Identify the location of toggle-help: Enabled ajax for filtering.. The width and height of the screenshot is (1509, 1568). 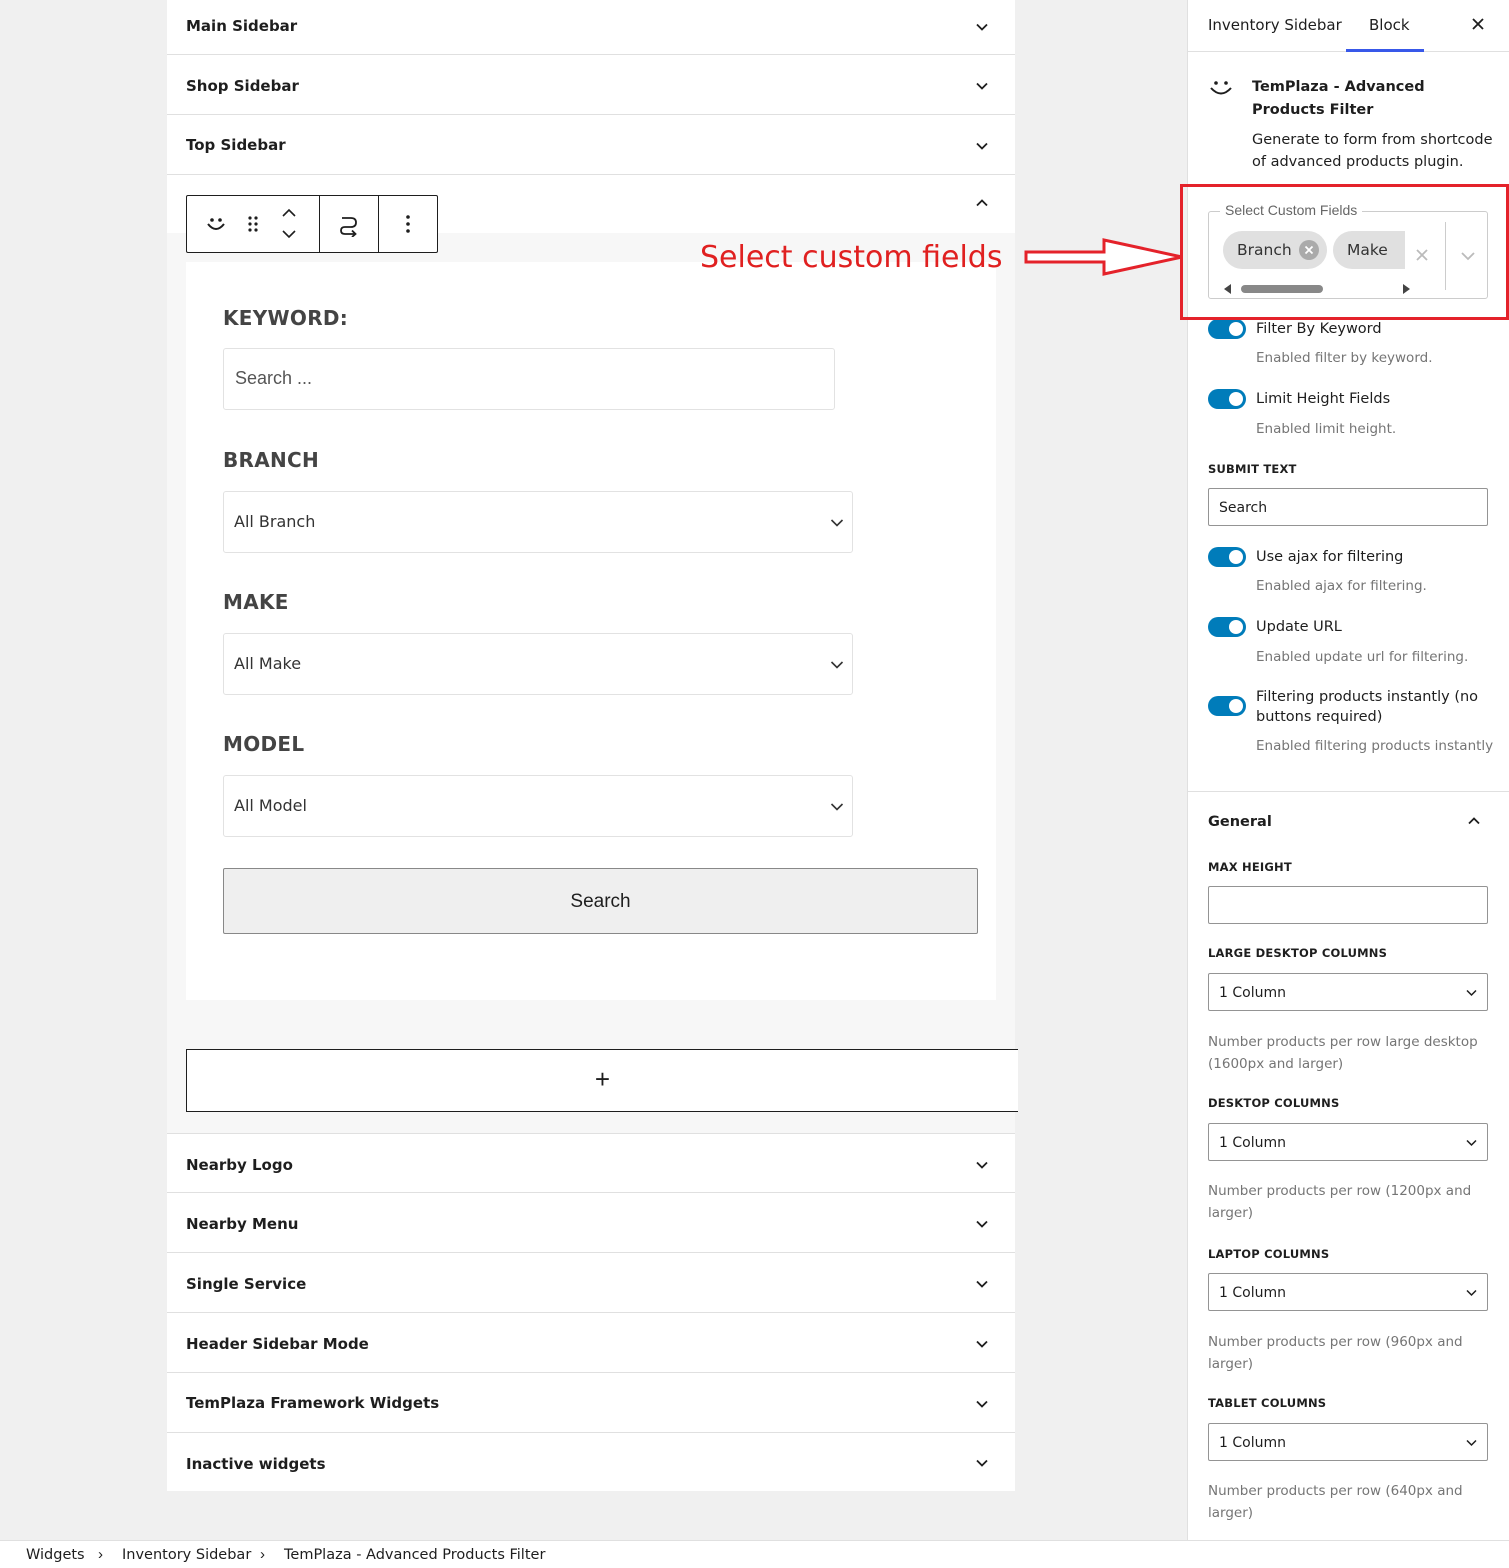
(1341, 586).